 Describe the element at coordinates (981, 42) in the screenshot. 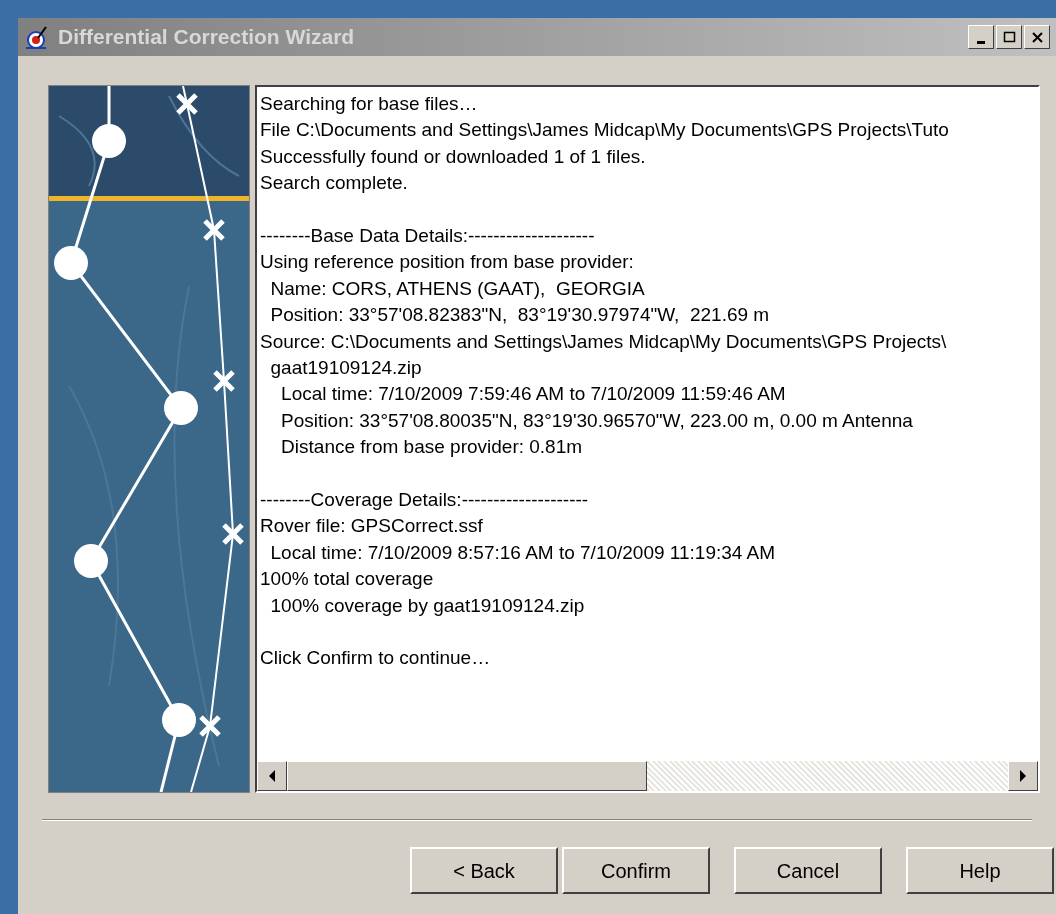

I see `minimize-icon` at that location.